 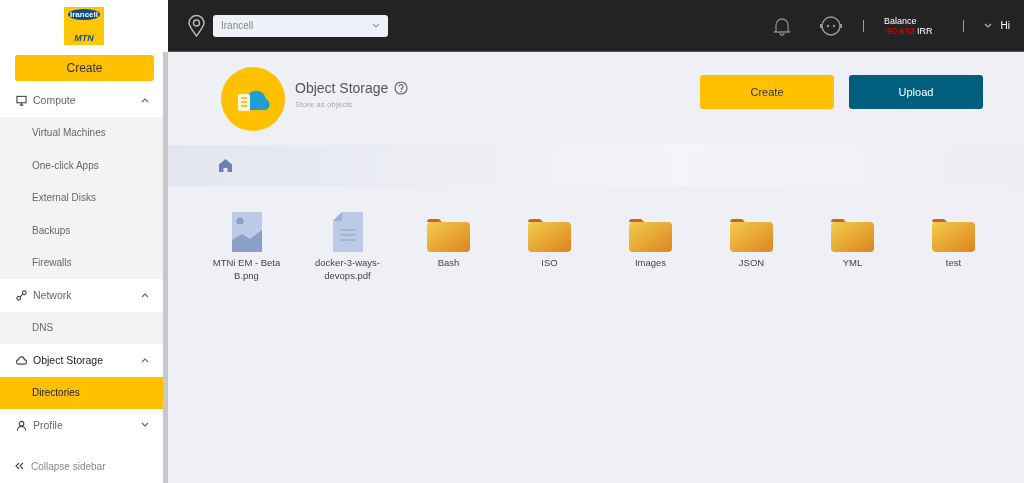 What do you see at coordinates (81, 132) in the screenshot?
I see `sidebar-item: Virtual Machines` at bounding box center [81, 132].